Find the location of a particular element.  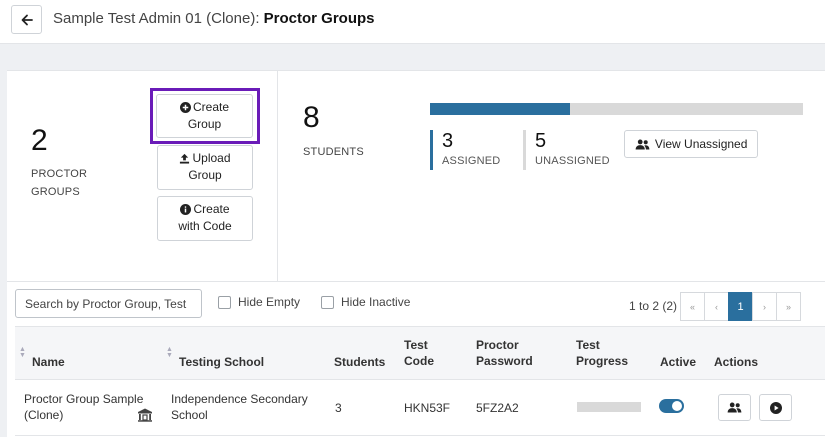

hide-empty-label: Hide Empty is located at coordinates (269, 302).